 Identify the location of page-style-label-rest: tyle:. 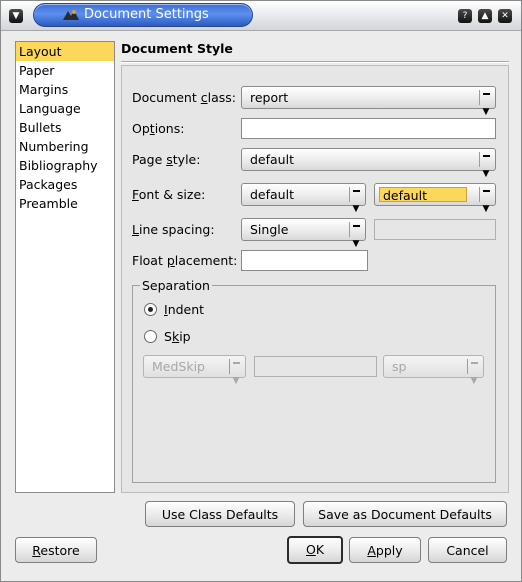
(186, 159).